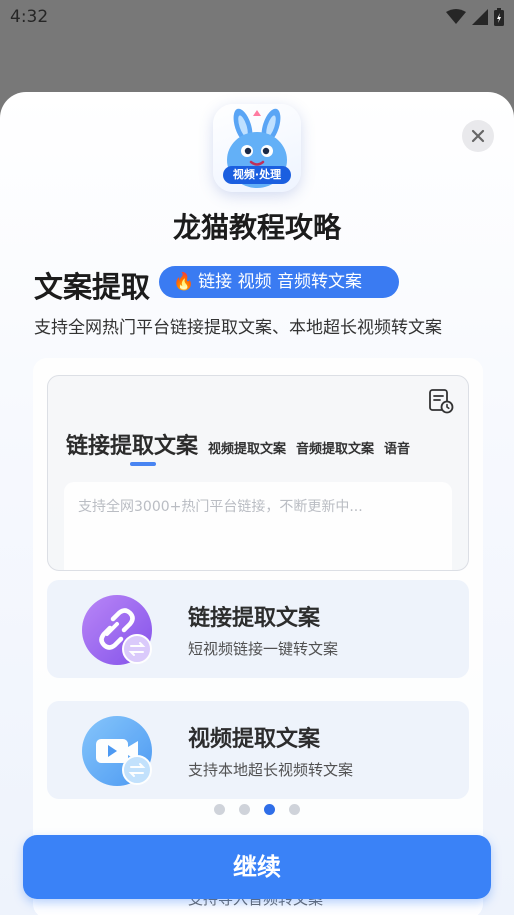 The width and height of the screenshot is (514, 915). I want to click on app-title: 龙猫教程攻略, so click(256, 227).